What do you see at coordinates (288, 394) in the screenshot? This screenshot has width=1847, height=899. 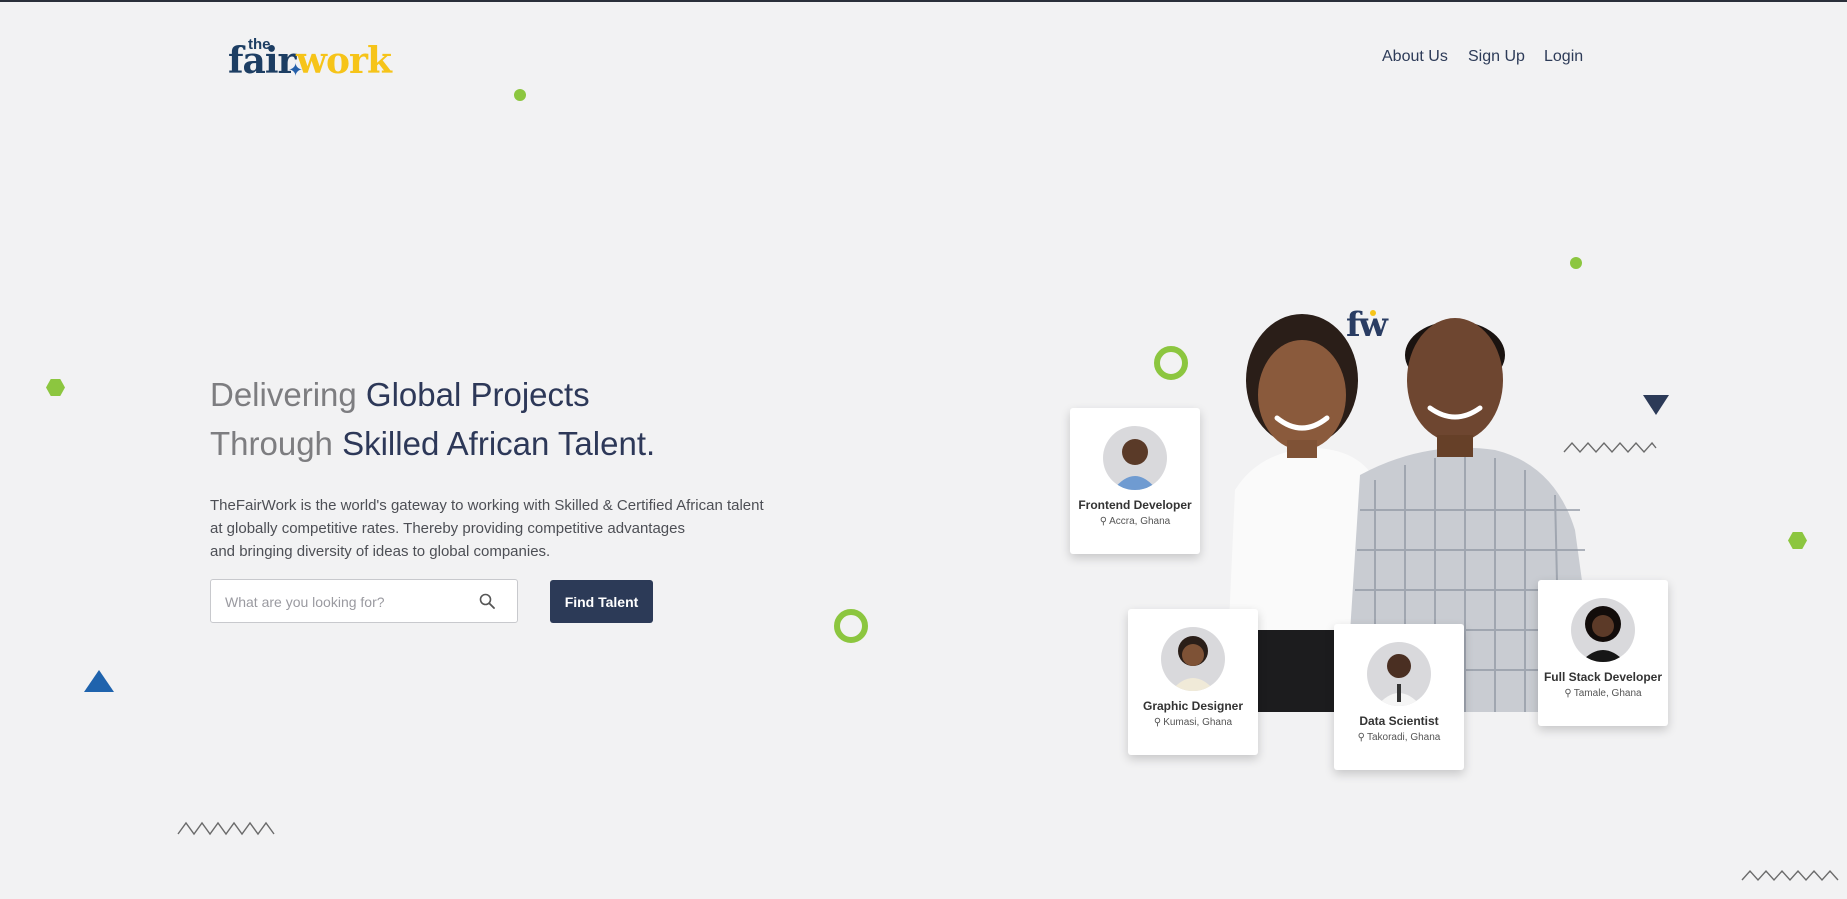 I see `headline-delivering: Delivering` at bounding box center [288, 394].